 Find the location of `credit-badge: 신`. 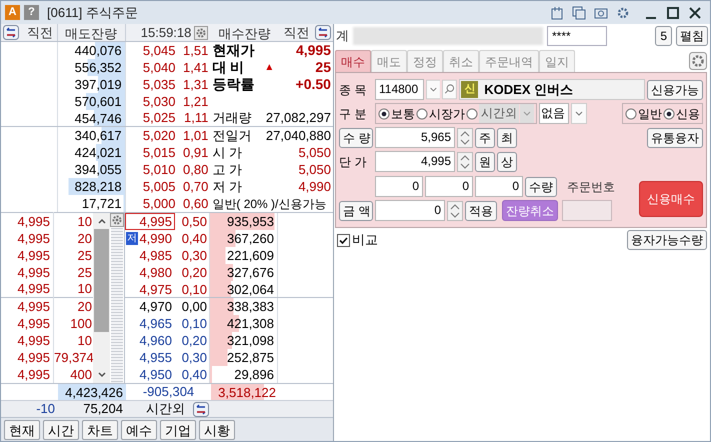

credit-badge: 신 is located at coordinates (469, 89).